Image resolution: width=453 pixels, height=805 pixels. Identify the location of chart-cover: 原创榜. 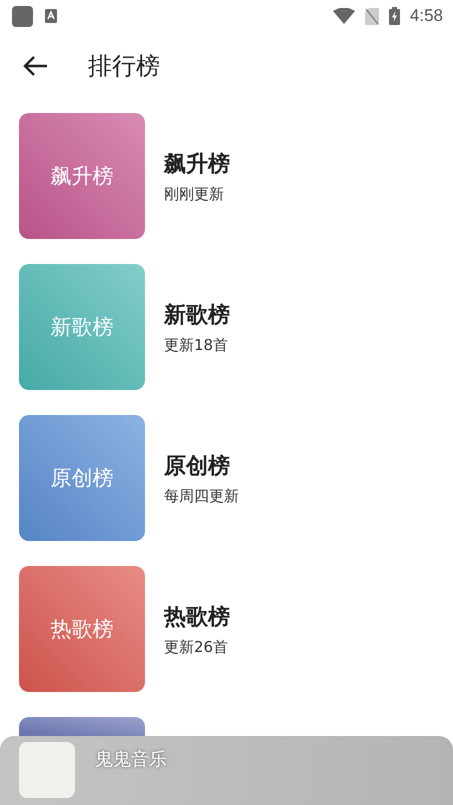
(82, 478).